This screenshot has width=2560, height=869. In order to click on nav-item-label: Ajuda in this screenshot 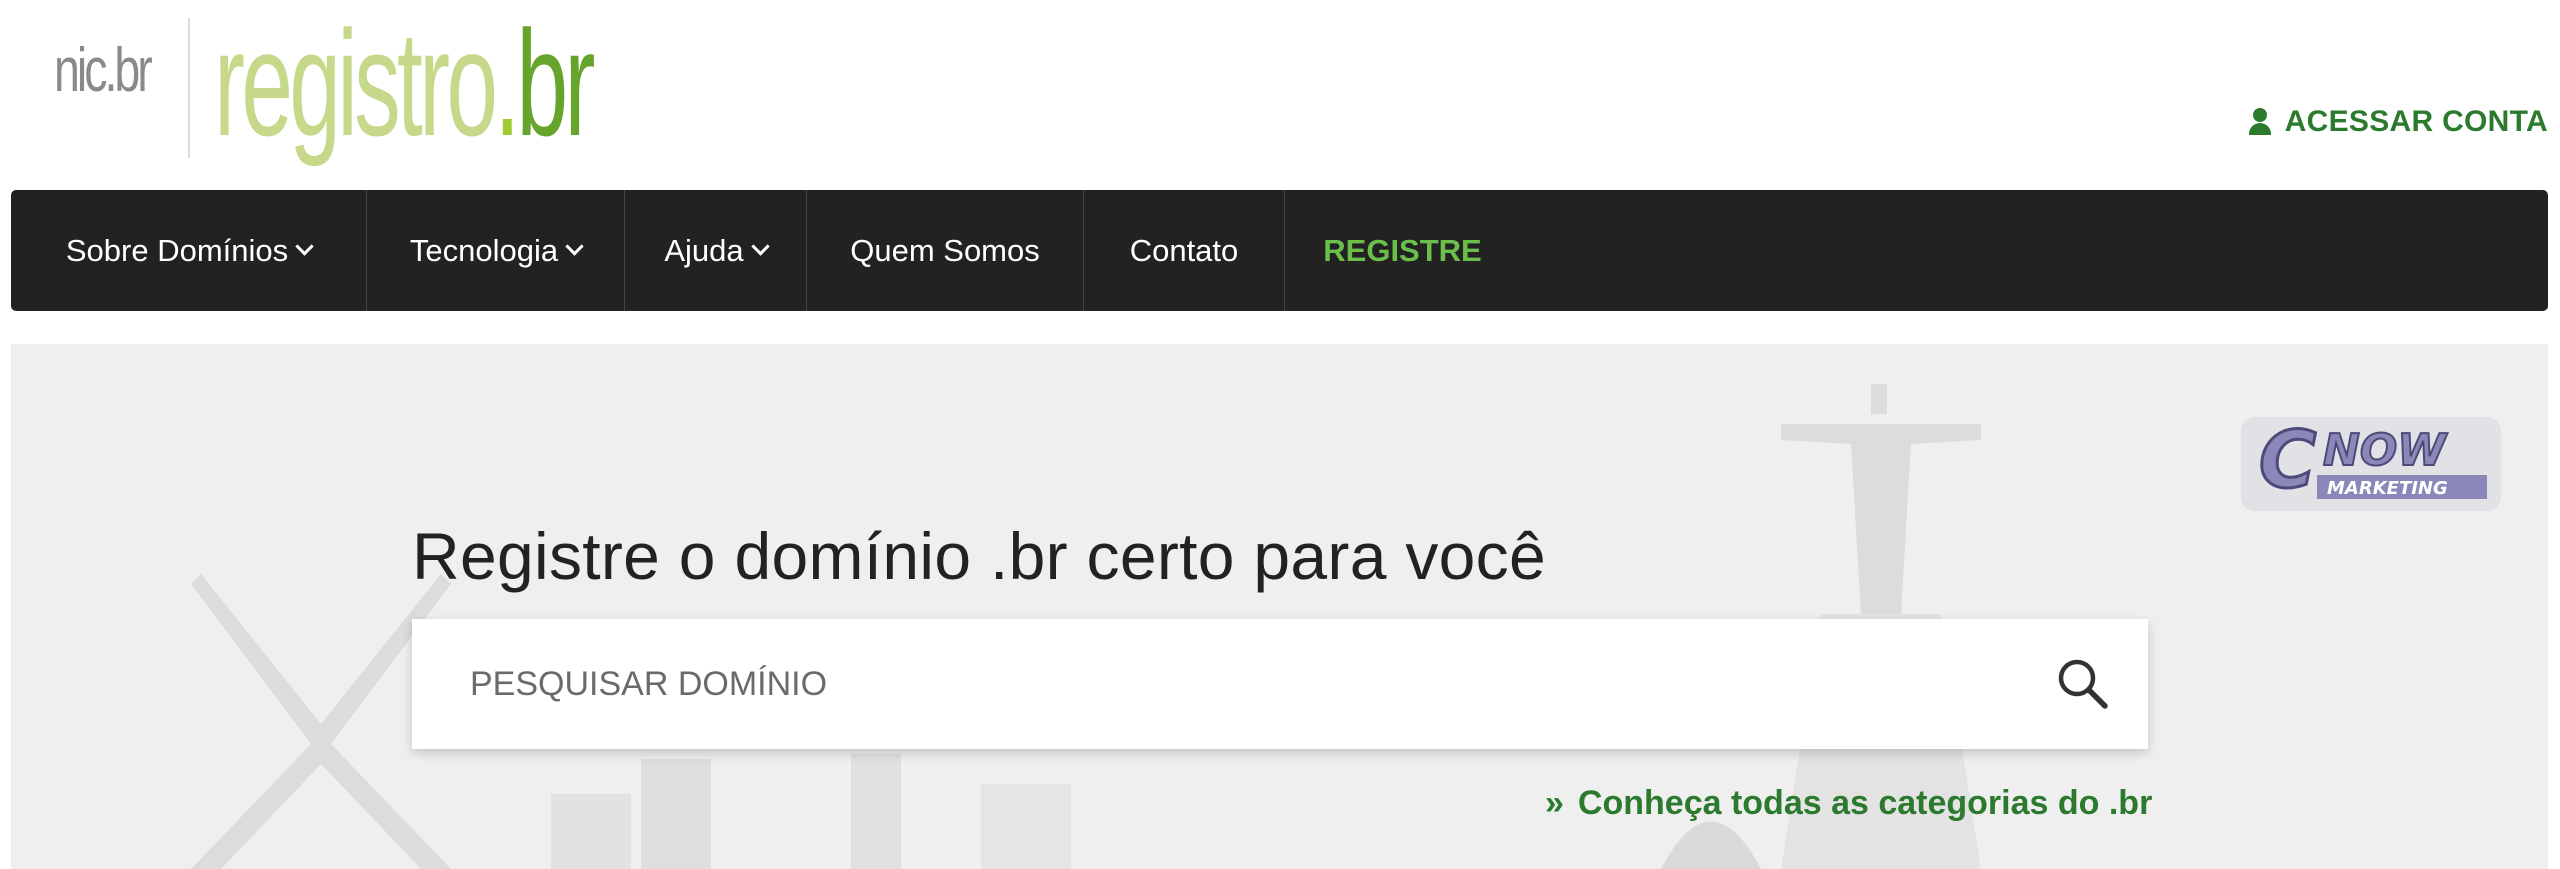, I will do `click(704, 250)`.